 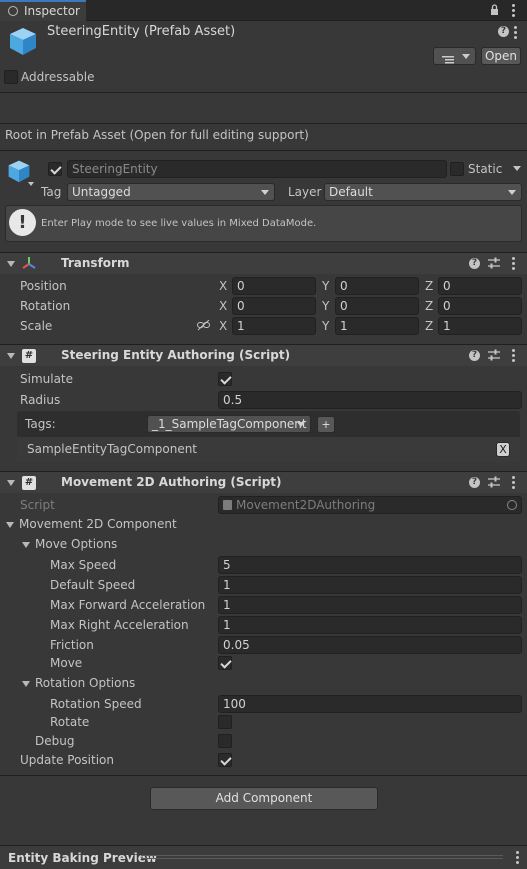 I want to click on rotation-speed-field: 100, so click(x=370, y=704).